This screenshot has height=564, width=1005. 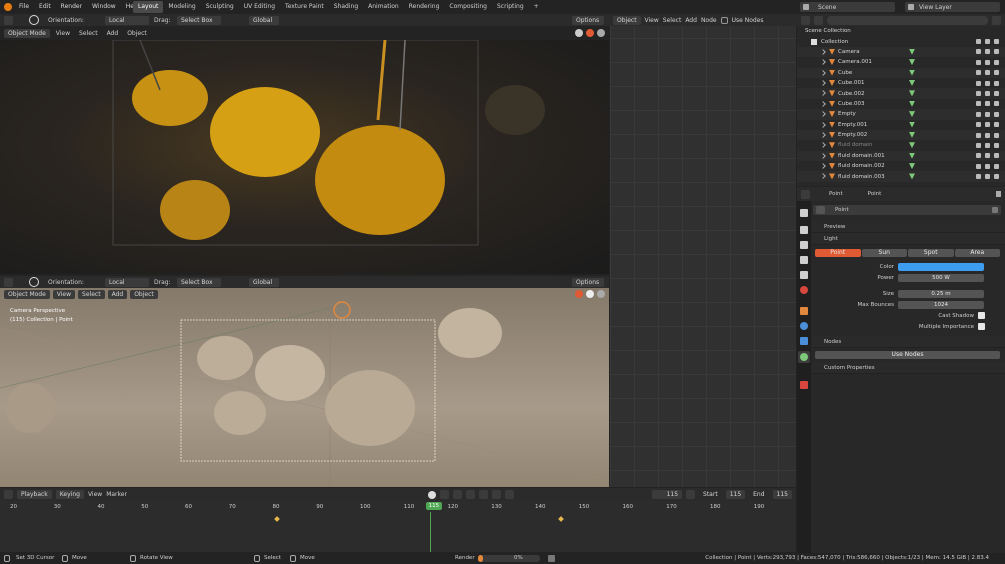 What do you see at coordinates (627, 20) in the screenshot?
I see `object-type-dropdown: Object` at bounding box center [627, 20].